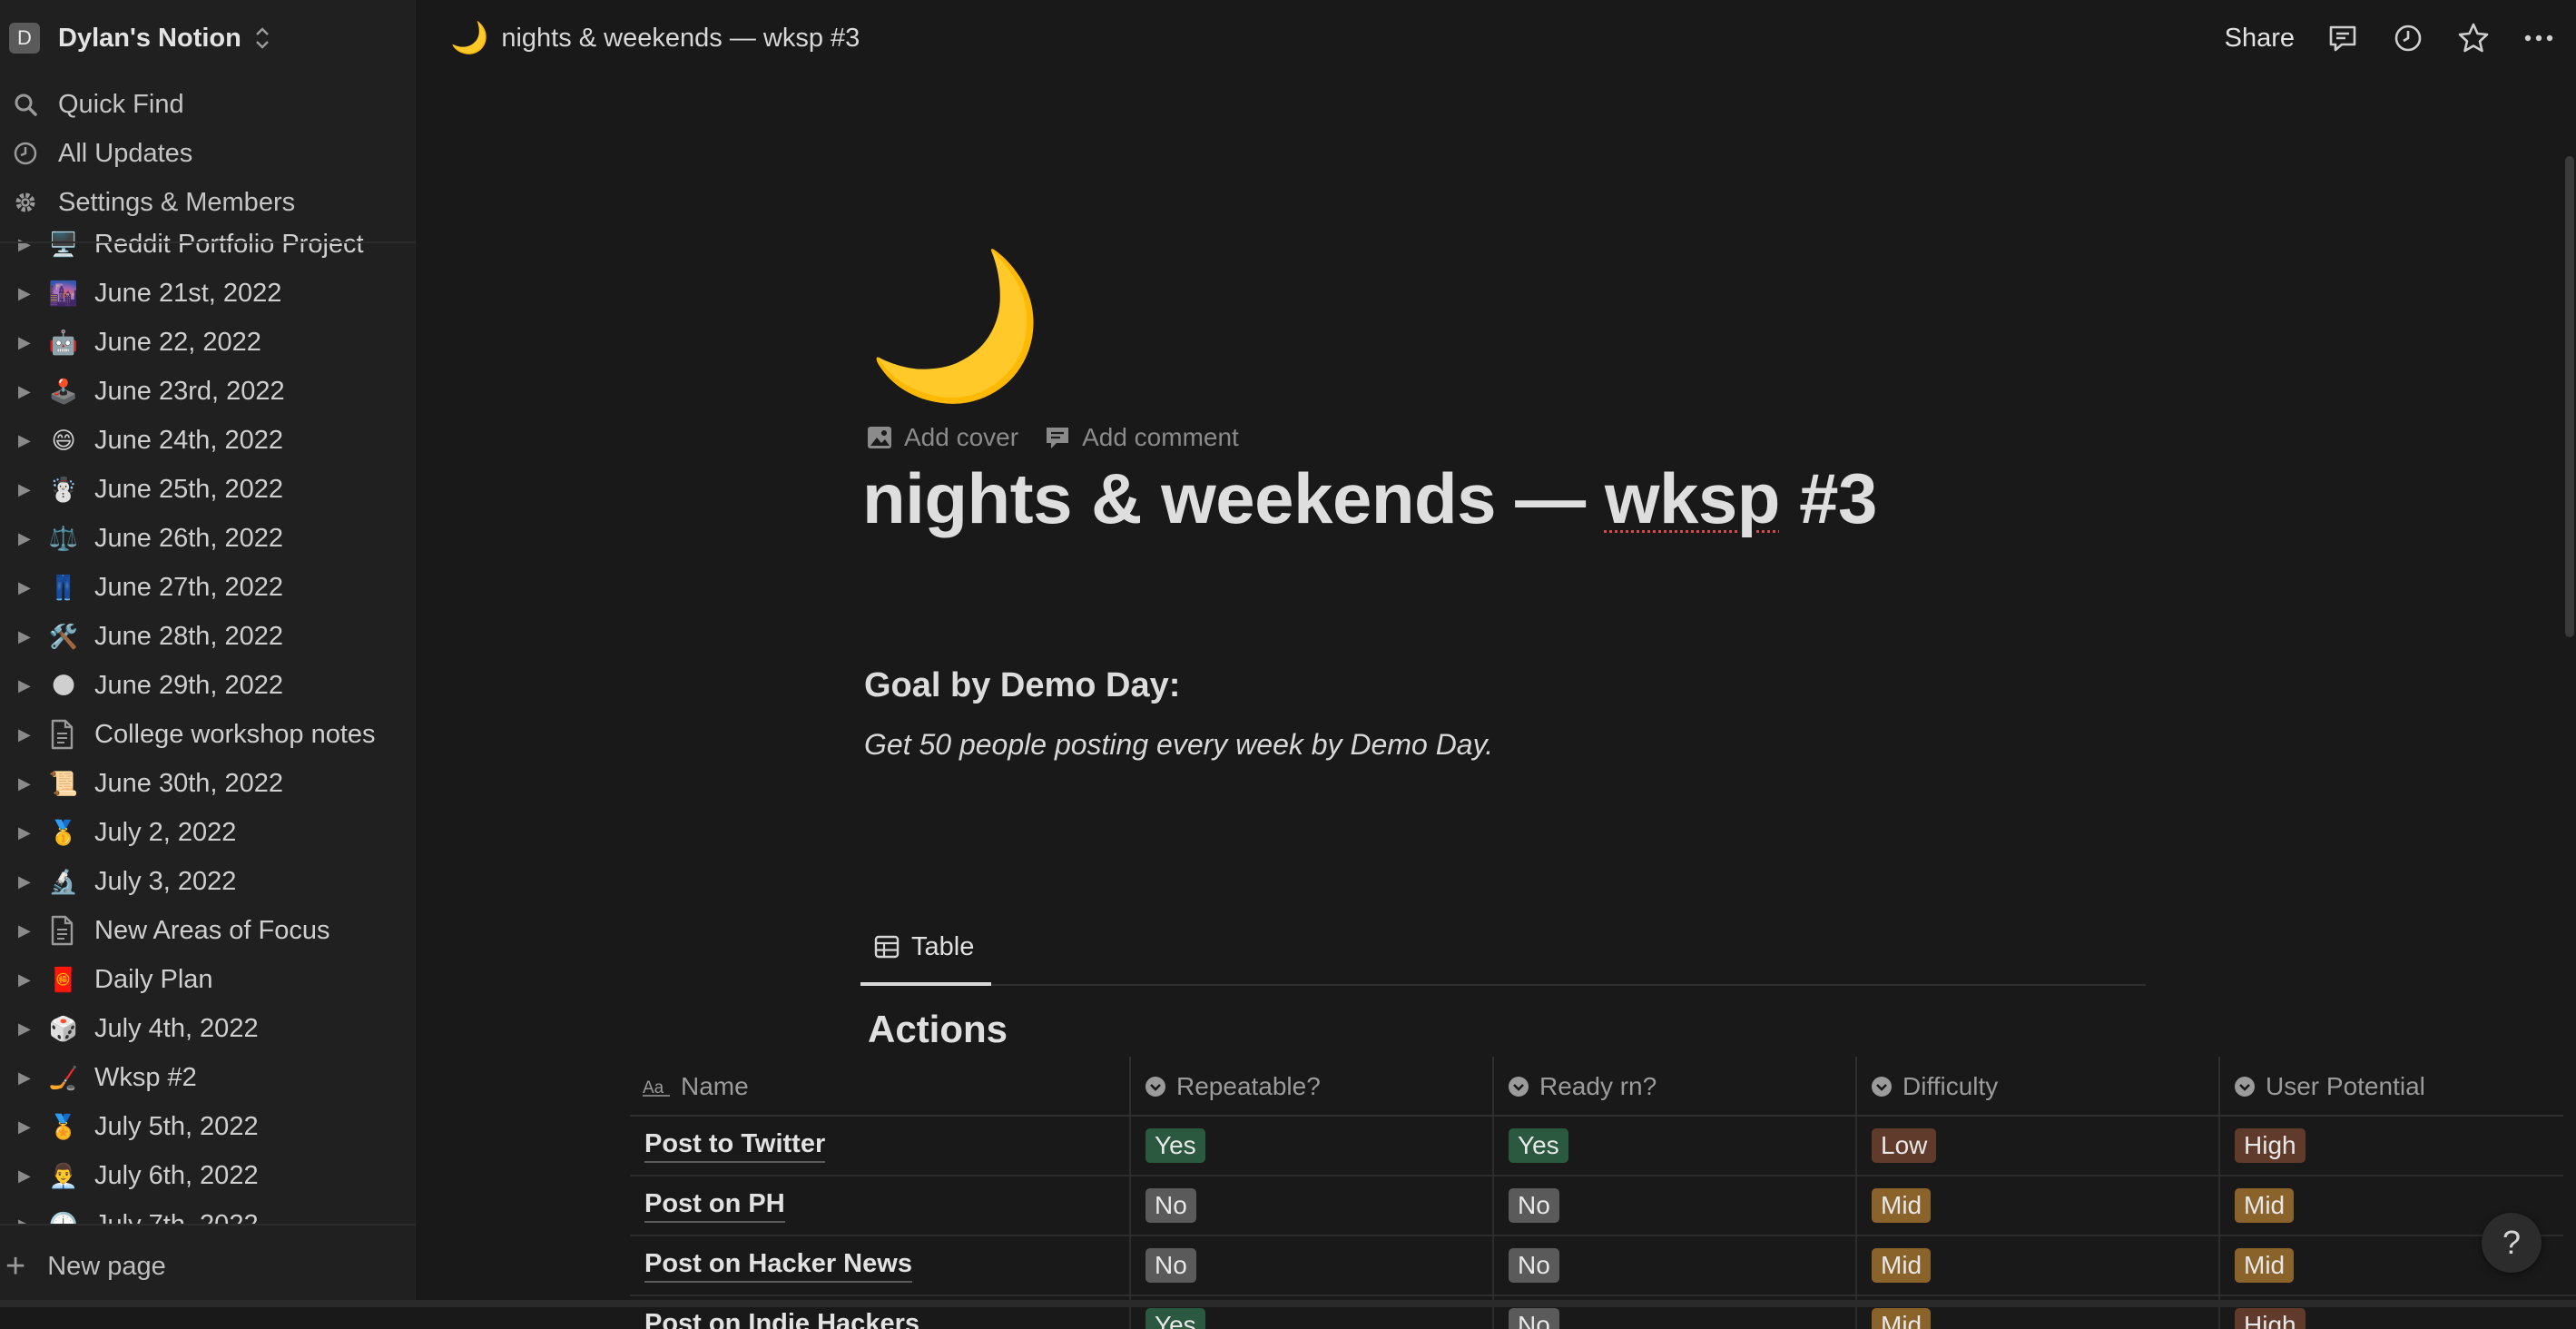 This screenshot has height=1329, width=2576. What do you see at coordinates (2038, 1087) in the screenshot?
I see `column-header-difficulty: Difficulty` at bounding box center [2038, 1087].